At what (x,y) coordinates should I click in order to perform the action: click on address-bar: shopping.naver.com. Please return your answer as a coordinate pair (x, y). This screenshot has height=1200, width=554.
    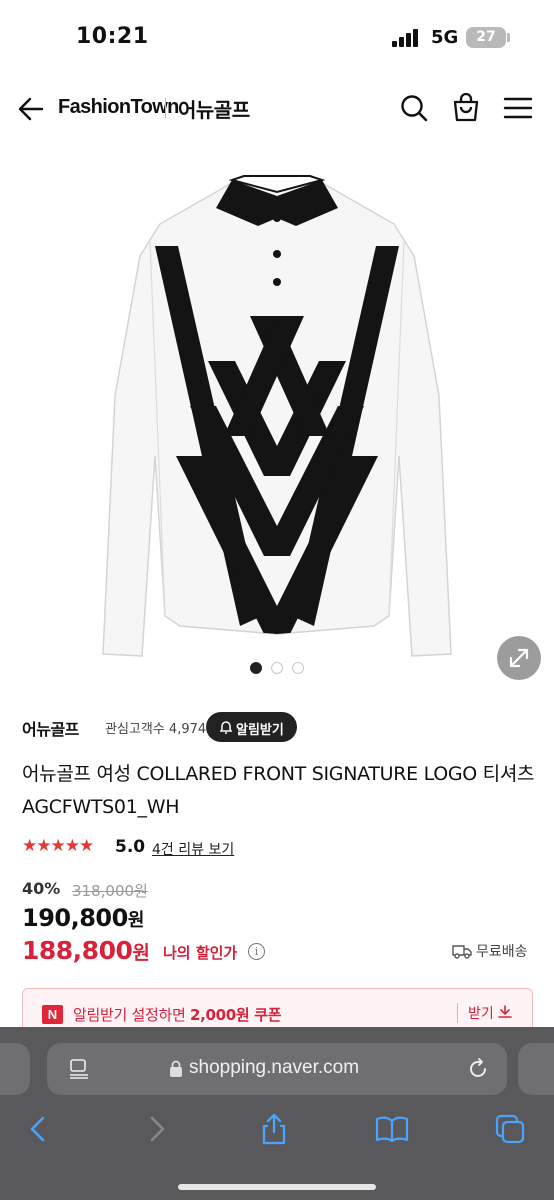
    Looking at the image, I should click on (277, 1069).